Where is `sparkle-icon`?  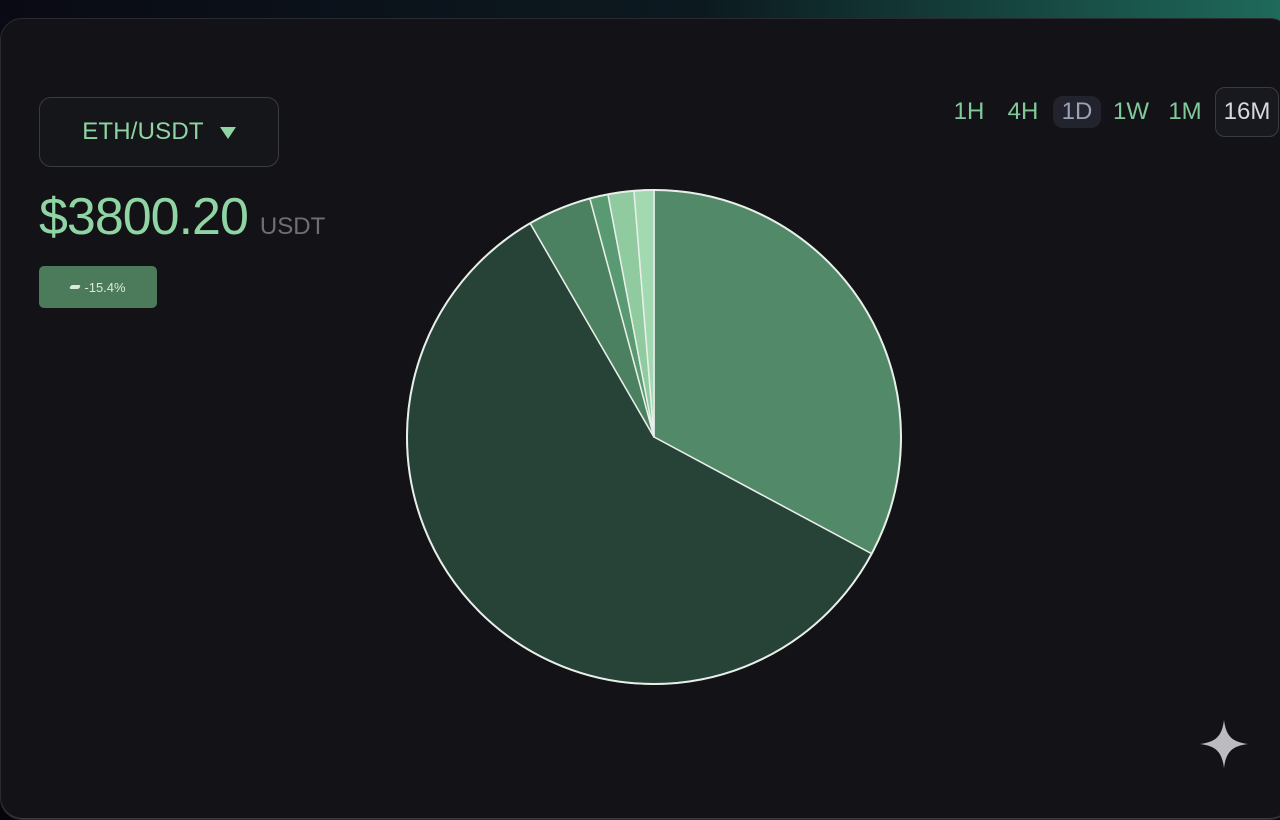
sparkle-icon is located at coordinates (1224, 744).